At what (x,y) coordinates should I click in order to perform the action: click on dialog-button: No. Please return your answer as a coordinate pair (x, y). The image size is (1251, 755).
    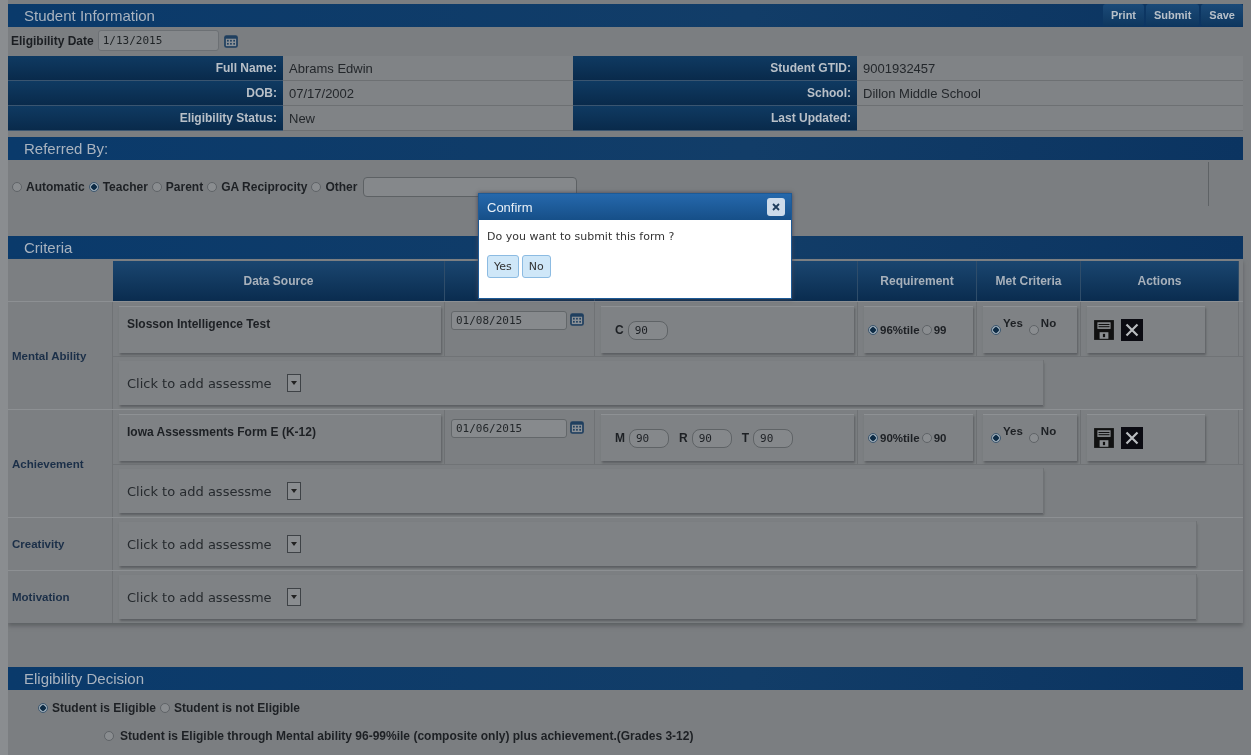
    Looking at the image, I should click on (536, 266).